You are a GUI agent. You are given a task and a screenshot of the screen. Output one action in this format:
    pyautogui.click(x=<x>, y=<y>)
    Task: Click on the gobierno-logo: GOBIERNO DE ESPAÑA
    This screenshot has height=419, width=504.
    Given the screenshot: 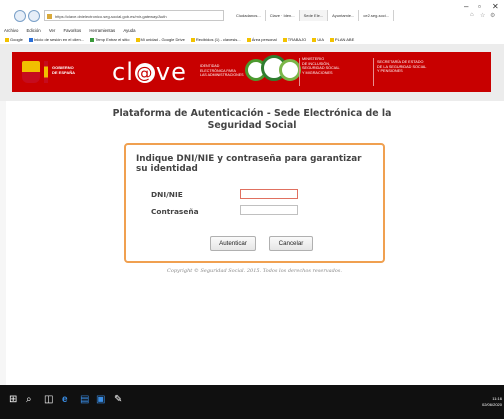 What is the action you would take?
    pyautogui.click(x=61, y=73)
    